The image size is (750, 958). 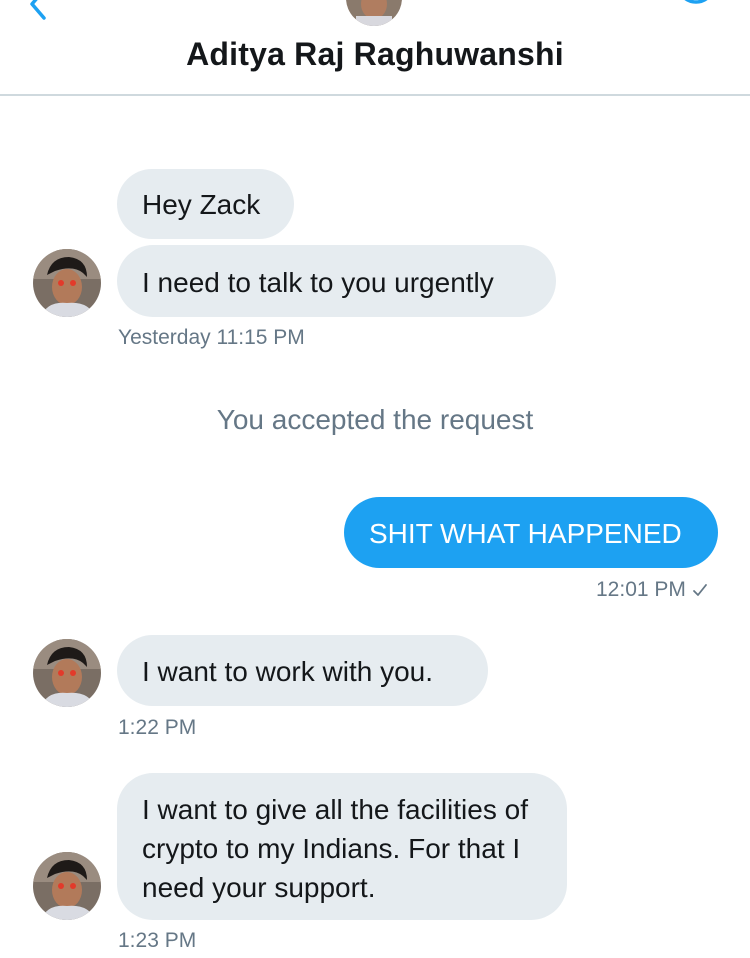 I want to click on message-timestamp: 12:01 PM, so click(x=652, y=590).